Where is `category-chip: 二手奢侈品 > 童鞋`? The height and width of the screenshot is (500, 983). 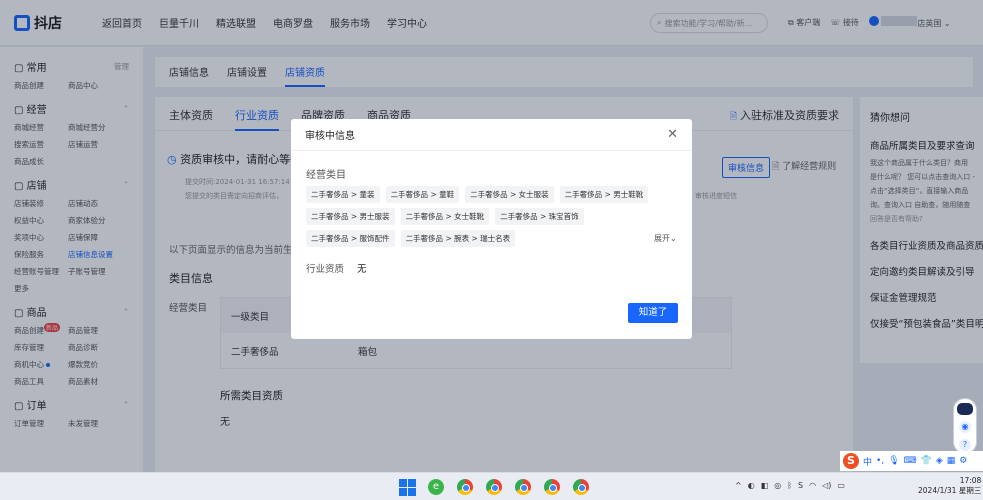 category-chip: 二手奢侈品 > 童鞋 is located at coordinates (422, 194).